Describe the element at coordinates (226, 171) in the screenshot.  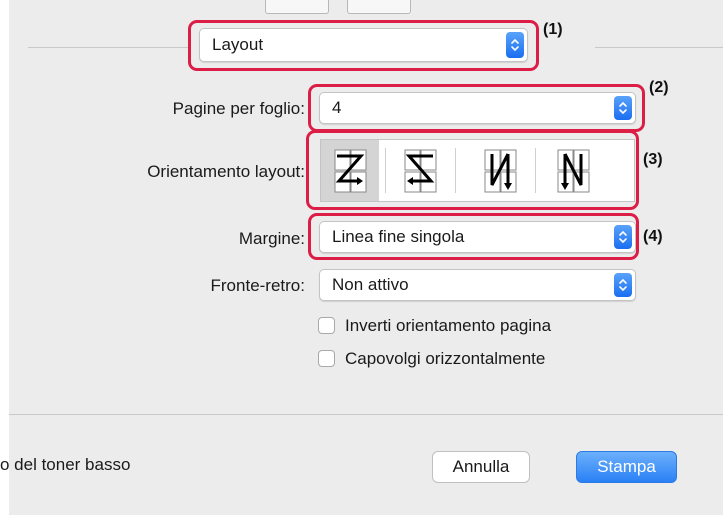
I see `layout-direction-label: Orientamento layout:` at that location.